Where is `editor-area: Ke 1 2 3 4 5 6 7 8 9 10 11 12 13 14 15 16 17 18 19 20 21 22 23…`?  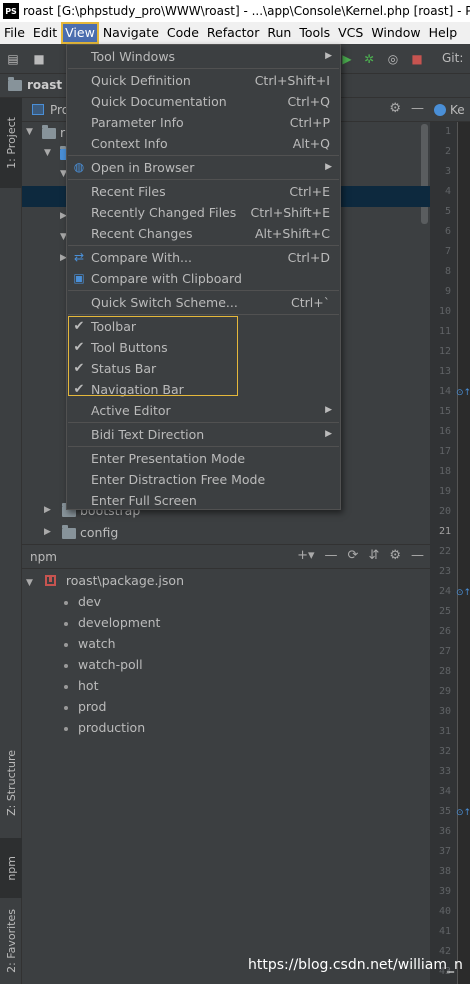
editor-area: Ke 1 2 3 4 5 6 7 8 9 10 11 12 13 14 15 16 17 18 19 20 21 22 23… is located at coordinates (450, 541).